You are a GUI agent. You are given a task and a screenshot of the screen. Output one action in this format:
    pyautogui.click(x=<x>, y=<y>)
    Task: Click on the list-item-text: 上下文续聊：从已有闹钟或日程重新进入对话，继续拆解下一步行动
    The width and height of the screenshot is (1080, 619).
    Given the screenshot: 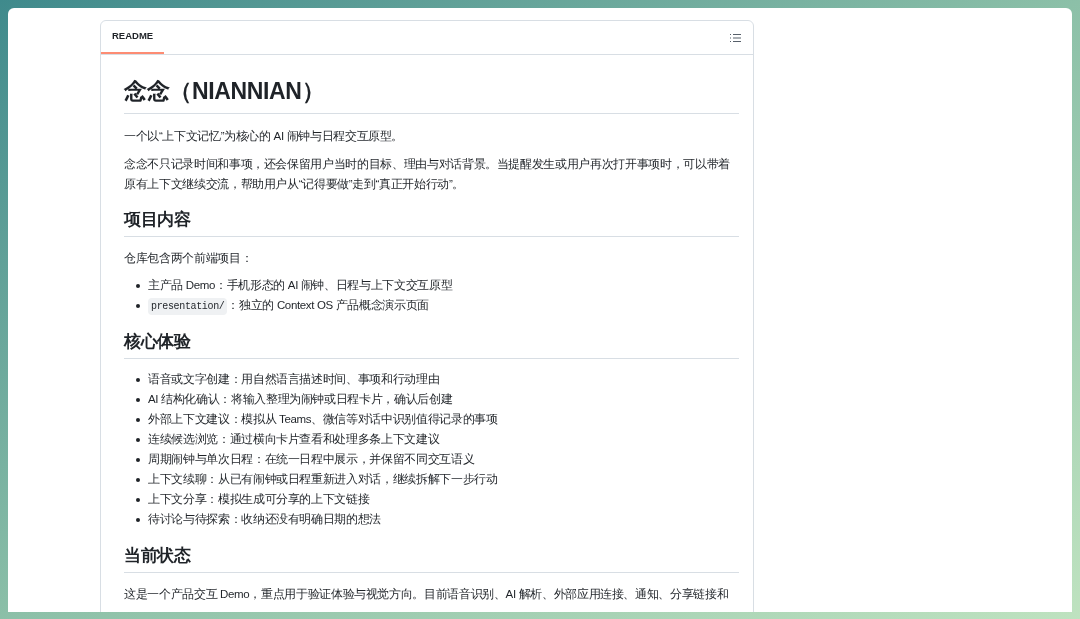 What is the action you would take?
    pyautogui.click(x=323, y=480)
    